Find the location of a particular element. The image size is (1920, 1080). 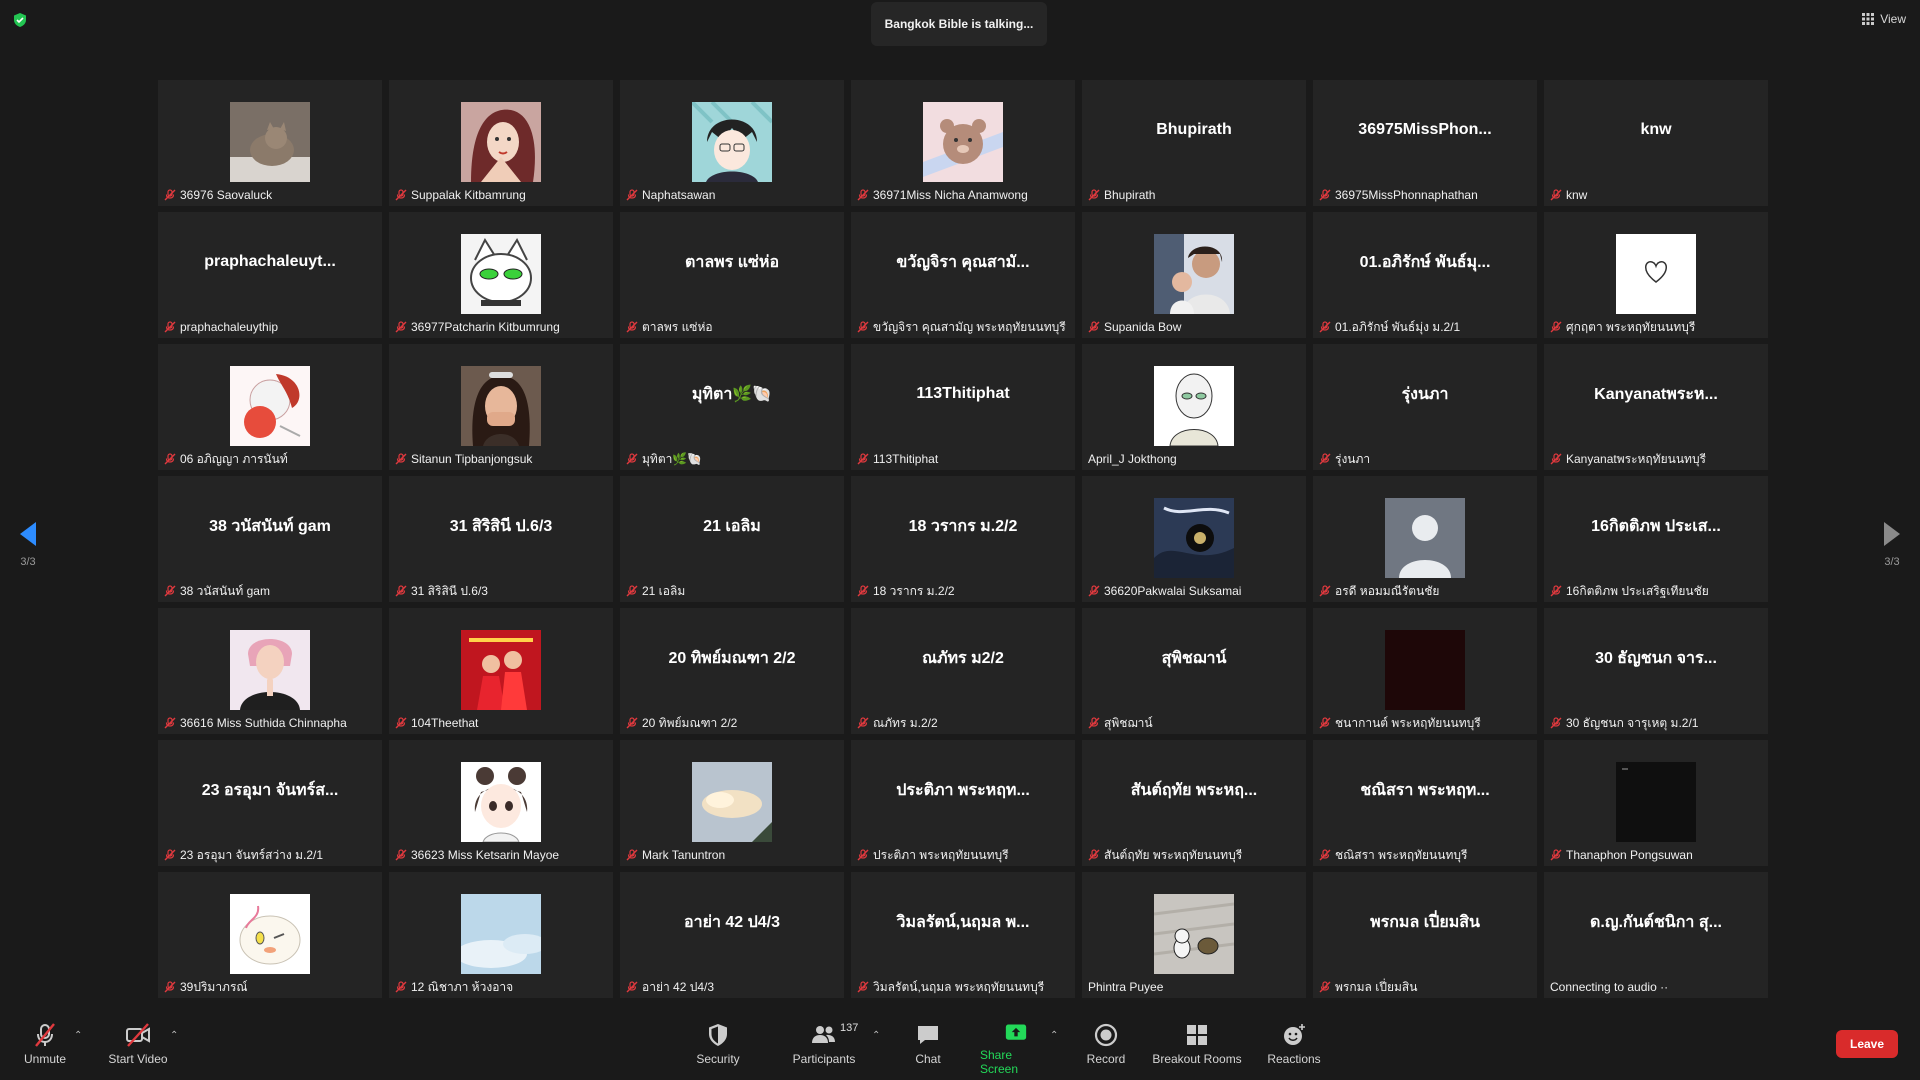

participant-tile: 38 วนัสนันท์ gam 38 วนัสนันท์ gam is located at coordinates (270, 539).